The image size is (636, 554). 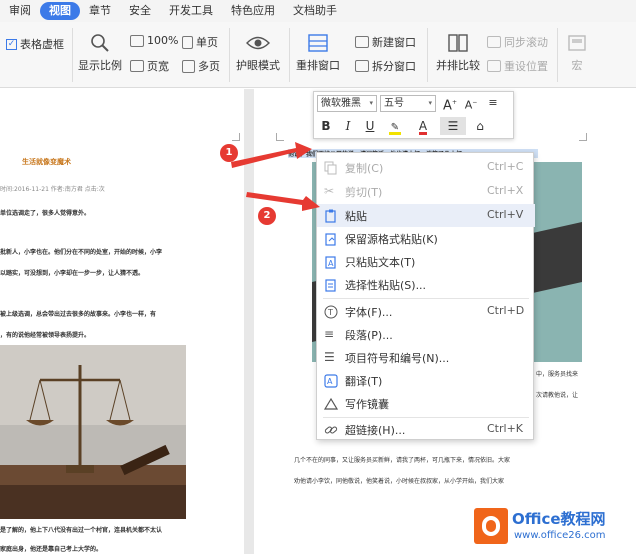 I want to click on text-line: 单位选调走了，很多人觉得意外。, so click(x=45, y=213).